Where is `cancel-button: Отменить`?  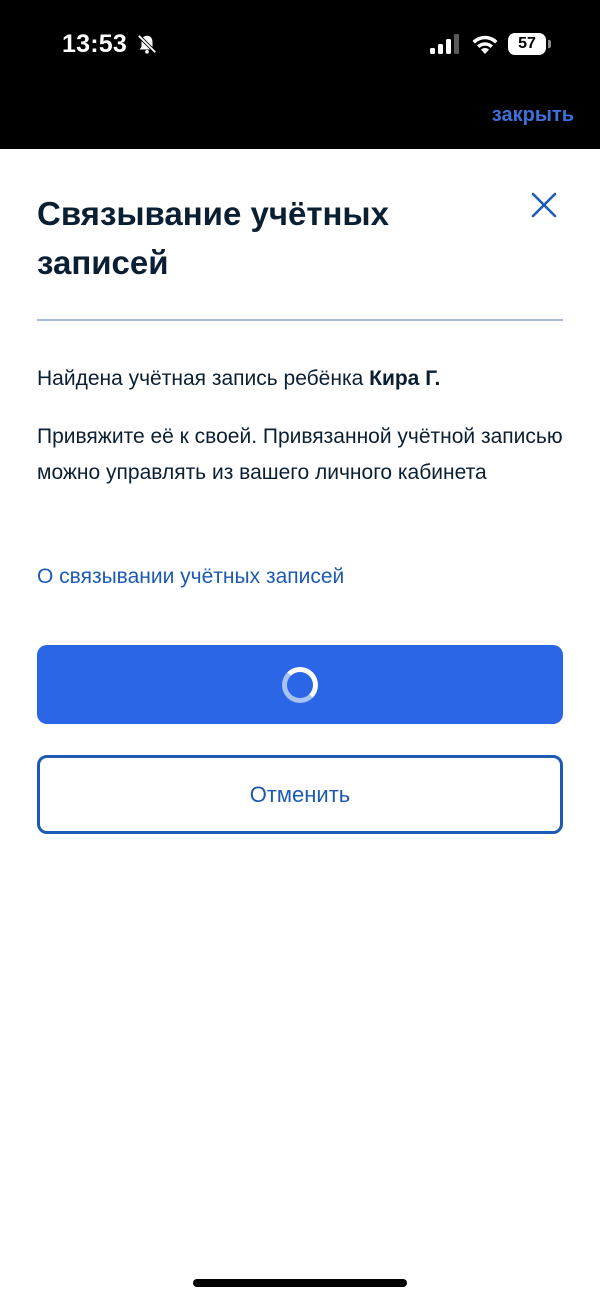
cancel-button: Отменить is located at coordinates (300, 794).